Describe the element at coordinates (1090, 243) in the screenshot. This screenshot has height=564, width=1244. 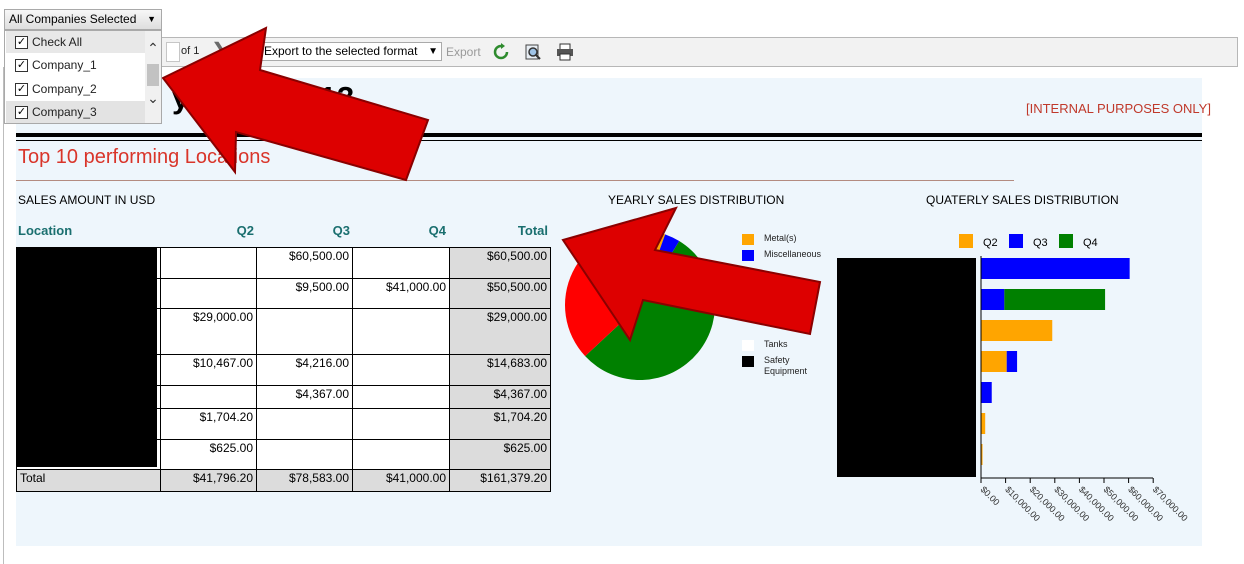
I see `legend-label: Q4` at that location.